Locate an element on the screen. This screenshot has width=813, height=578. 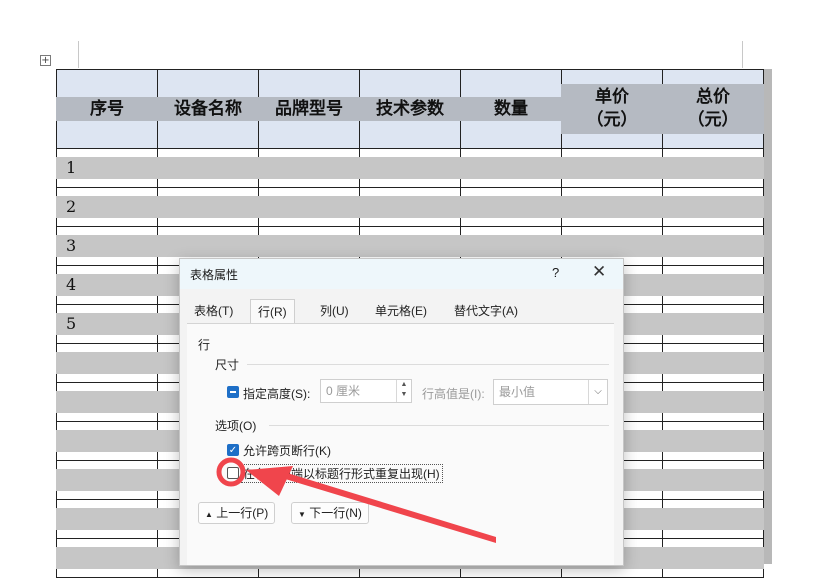
header-total-price: 总价 （元） is located at coordinates (713, 109).